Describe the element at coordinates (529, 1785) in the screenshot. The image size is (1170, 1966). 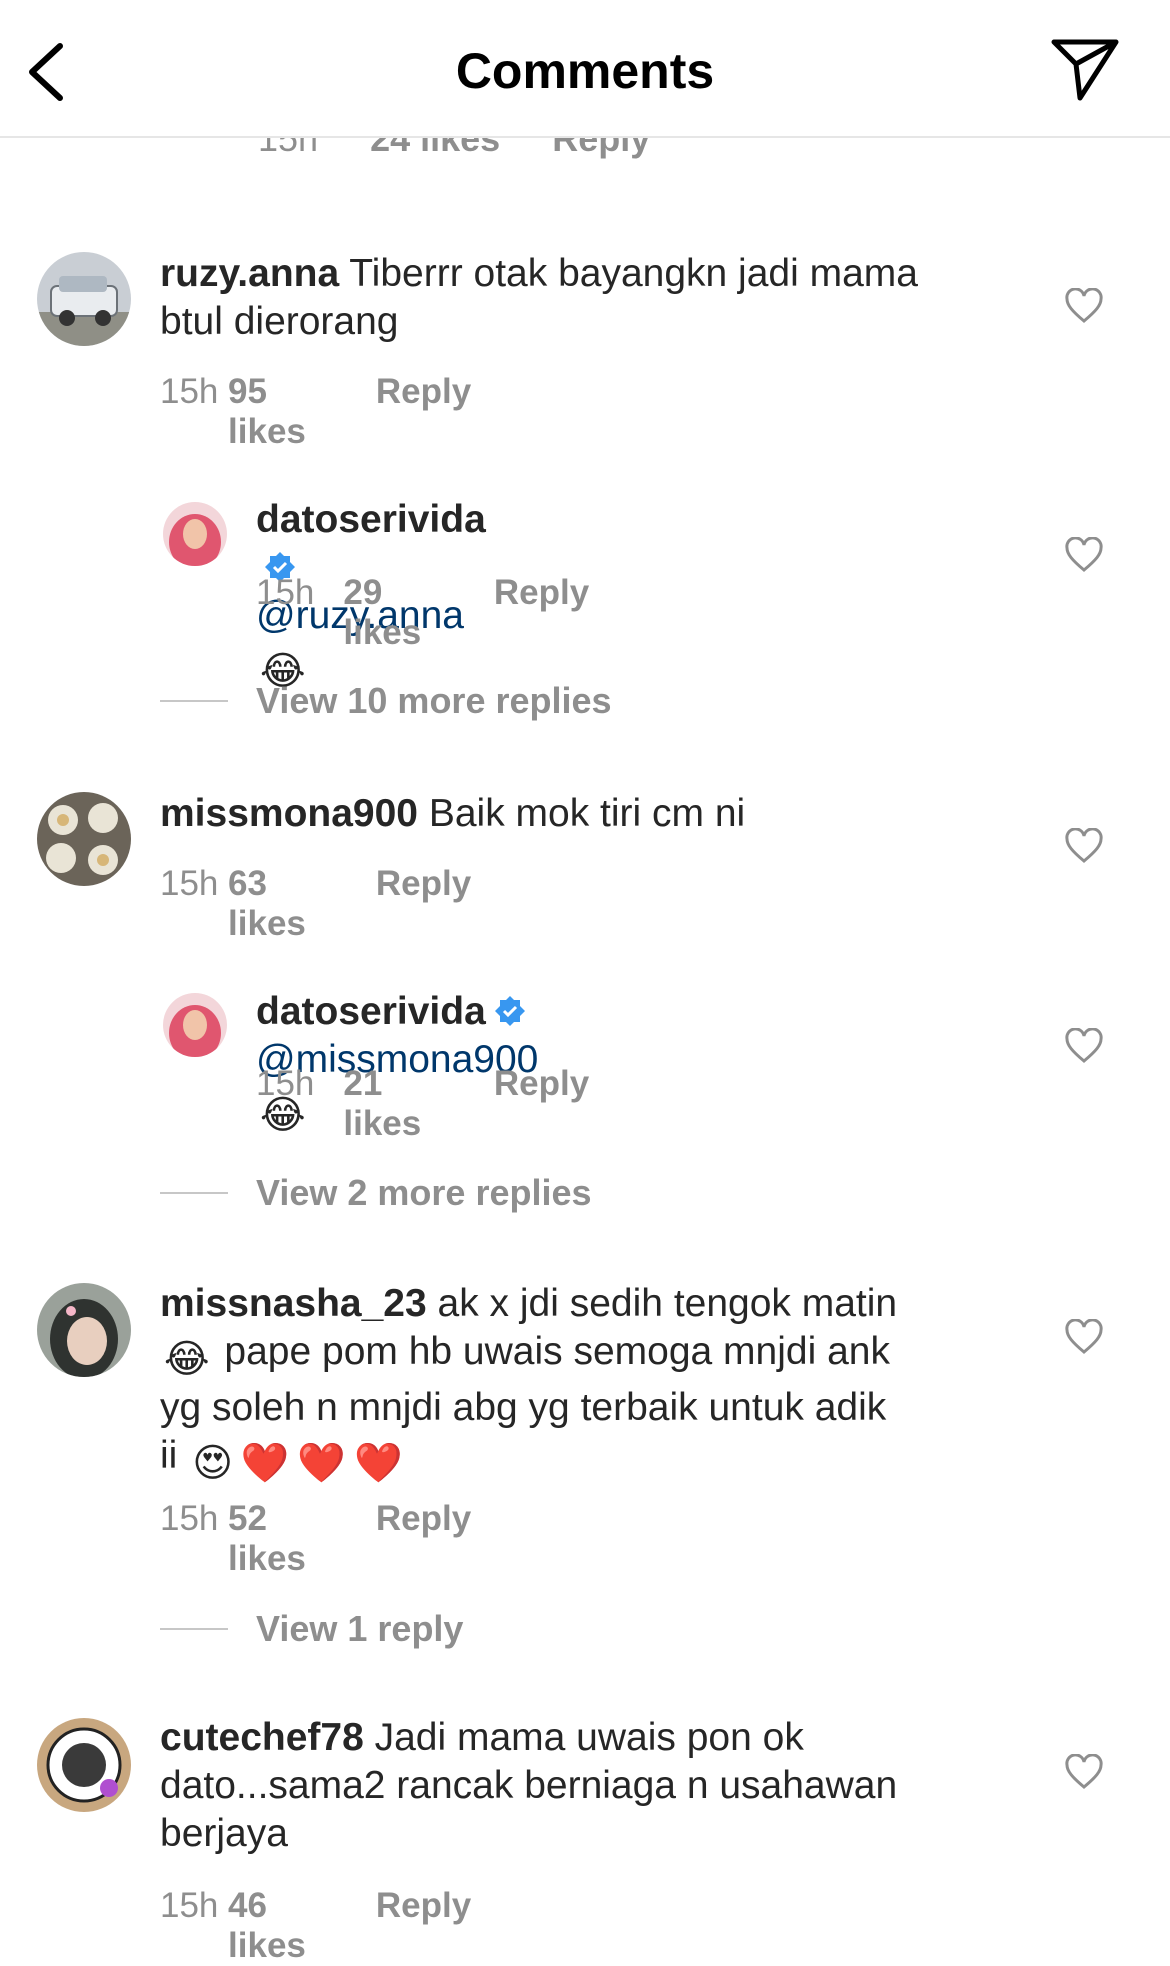
I see `comment-text: dato...sama2 rancak berniaga n usahawan` at that location.